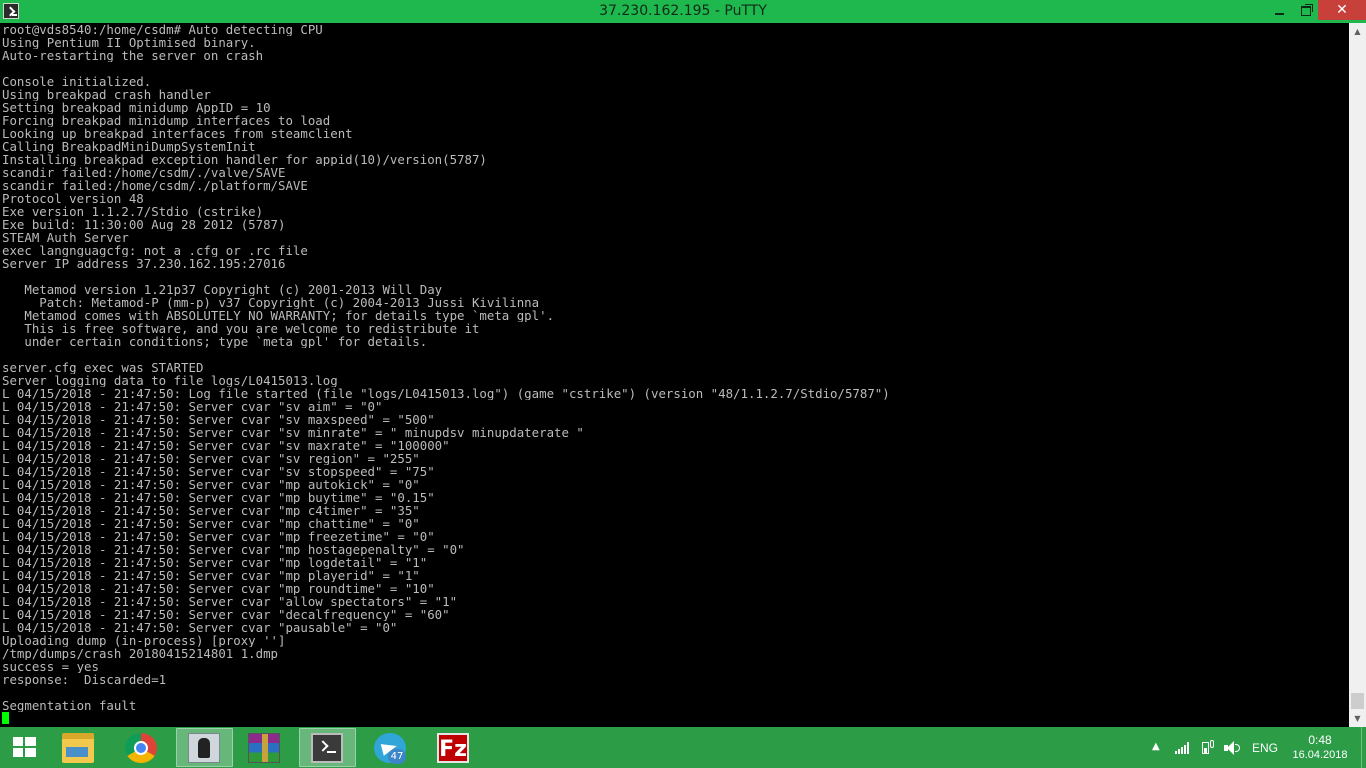 This screenshot has width=1366, height=768. Describe the element at coordinates (136, 107) in the screenshot. I see `terminal-line: Setting breakpad minidump AppID = 10` at that location.